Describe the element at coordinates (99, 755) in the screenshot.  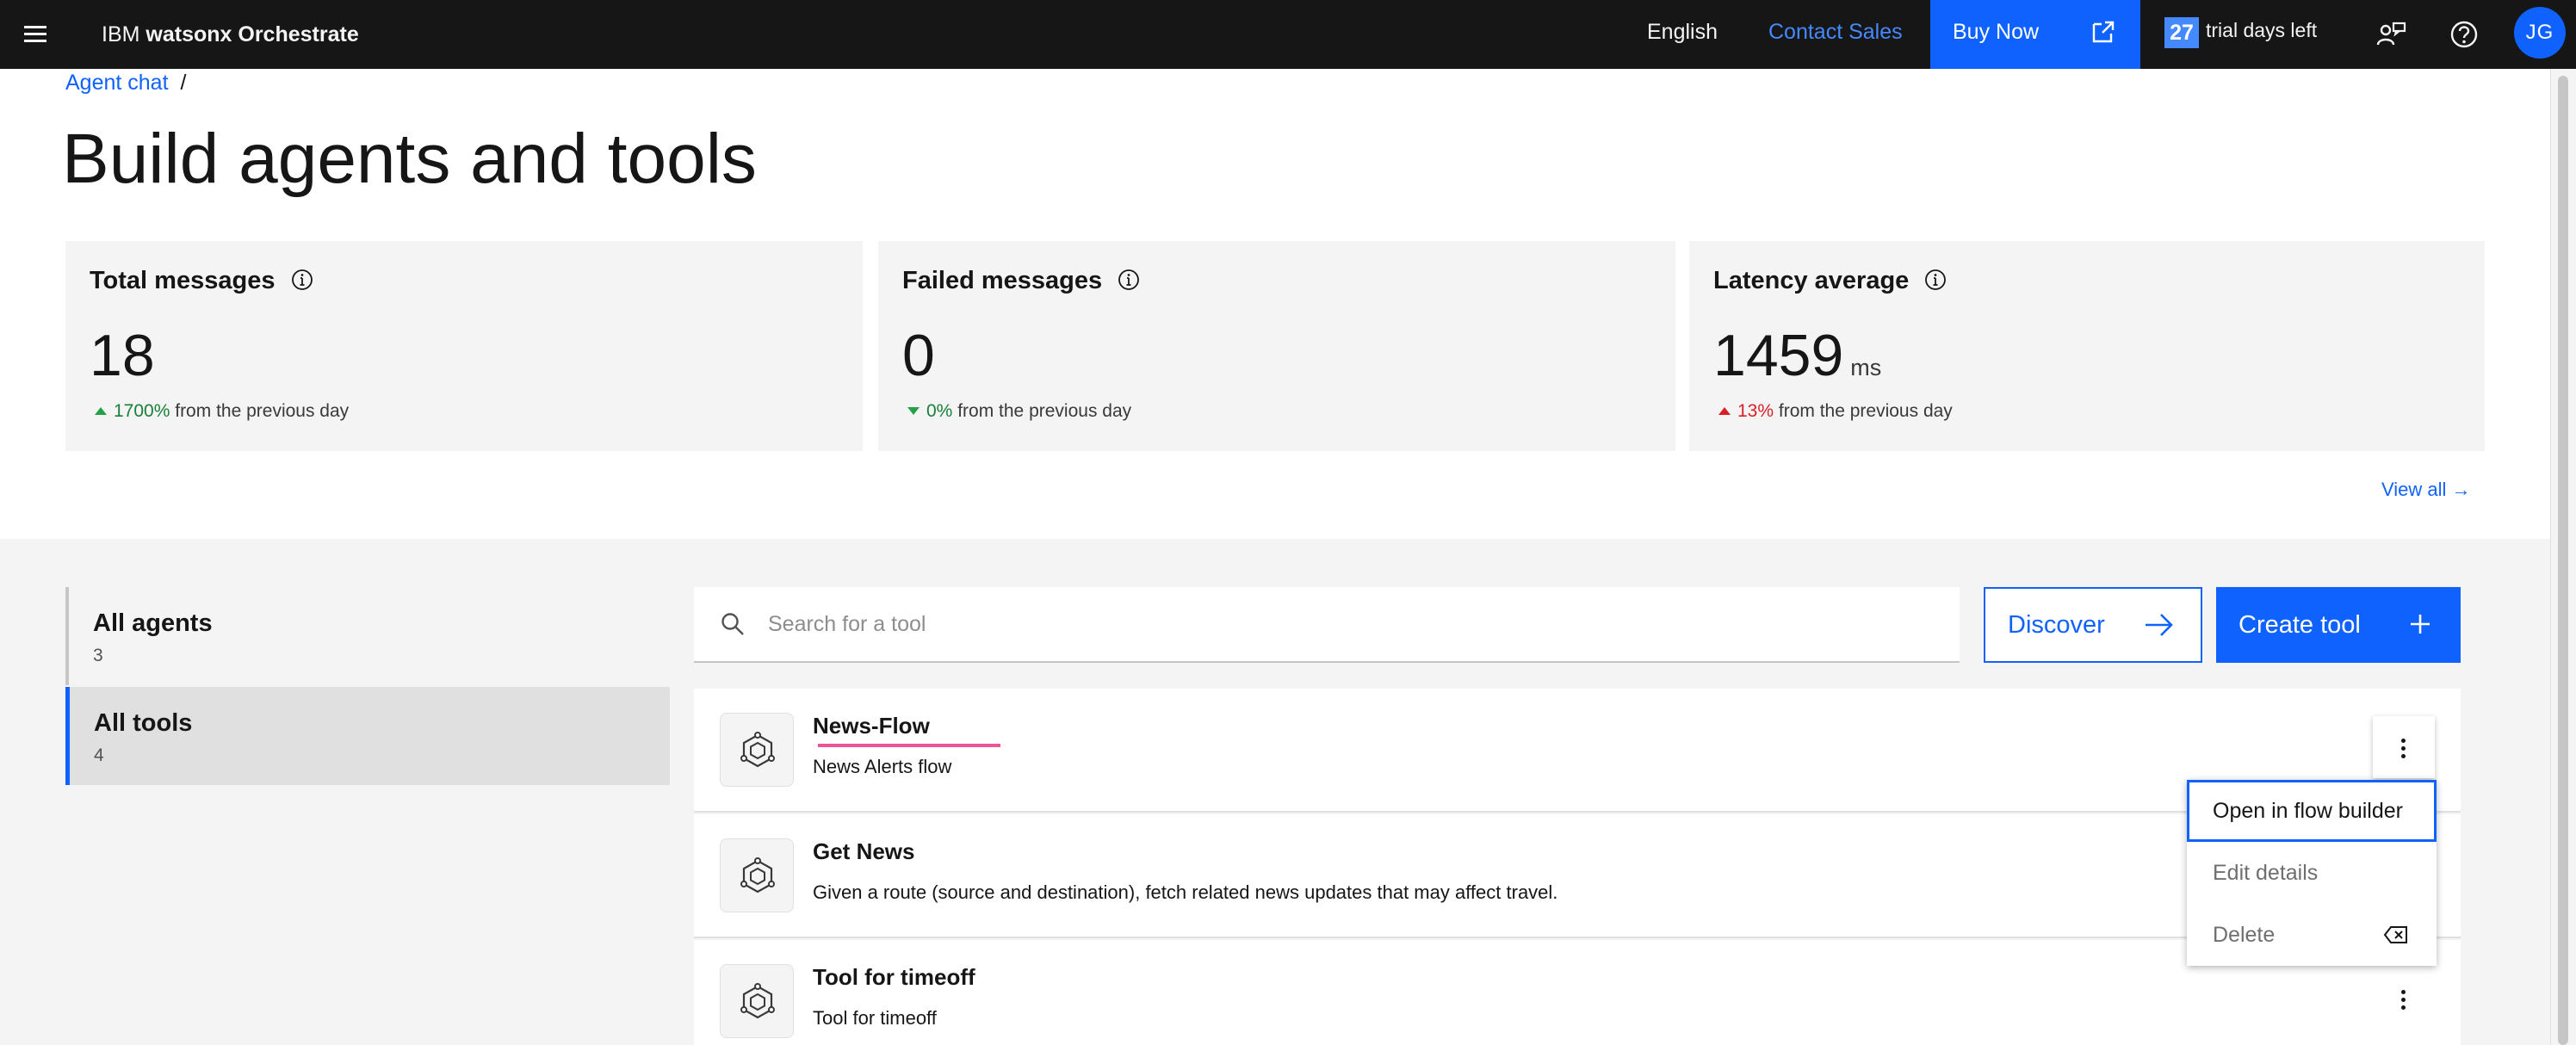
I see `sidebar-item-count: 4` at that location.